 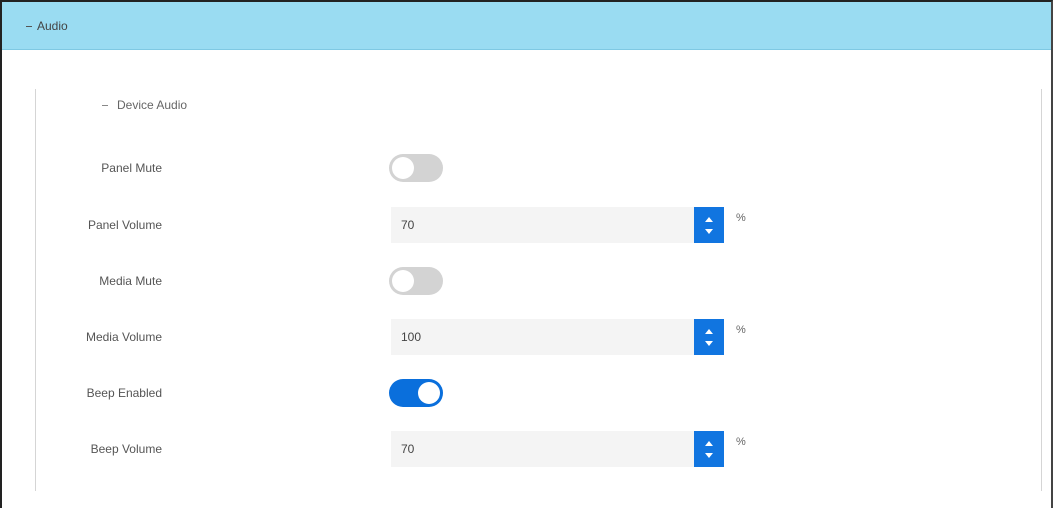 I want to click on panel-mute-row: Panel Mute, so click(x=436, y=168).